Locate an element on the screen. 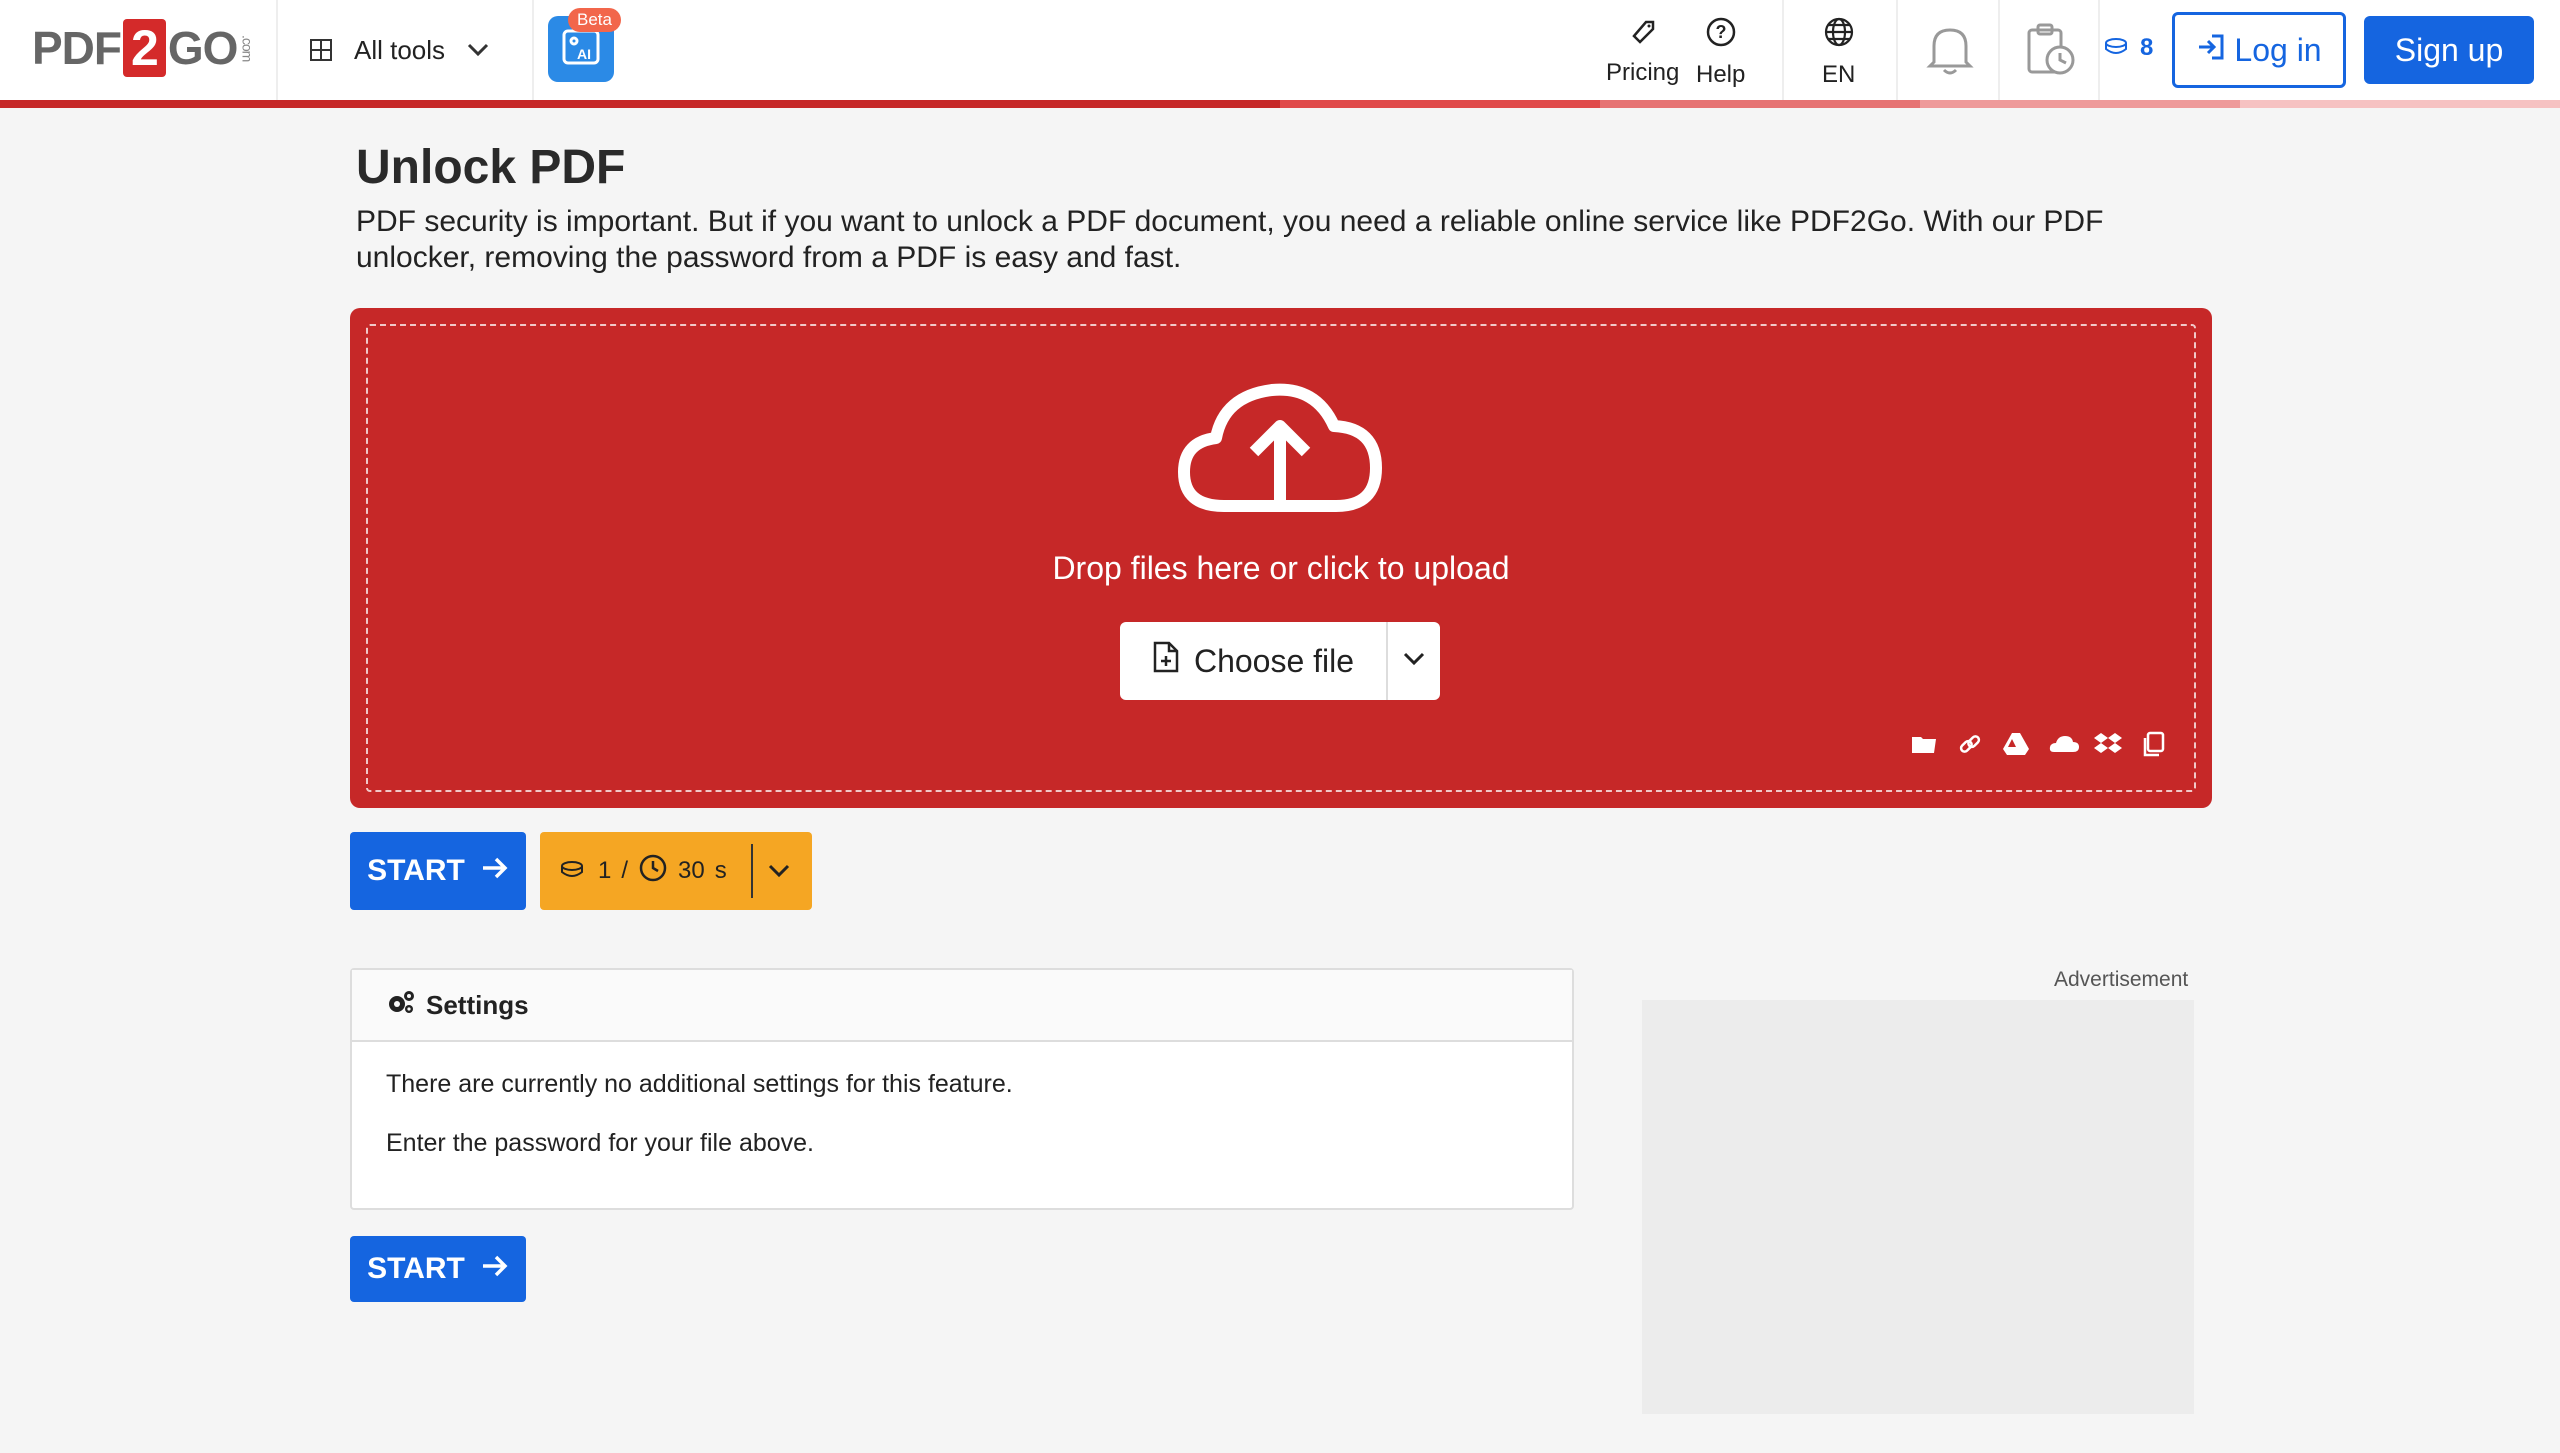  logo-text-right: GO is located at coordinates (203, 48).